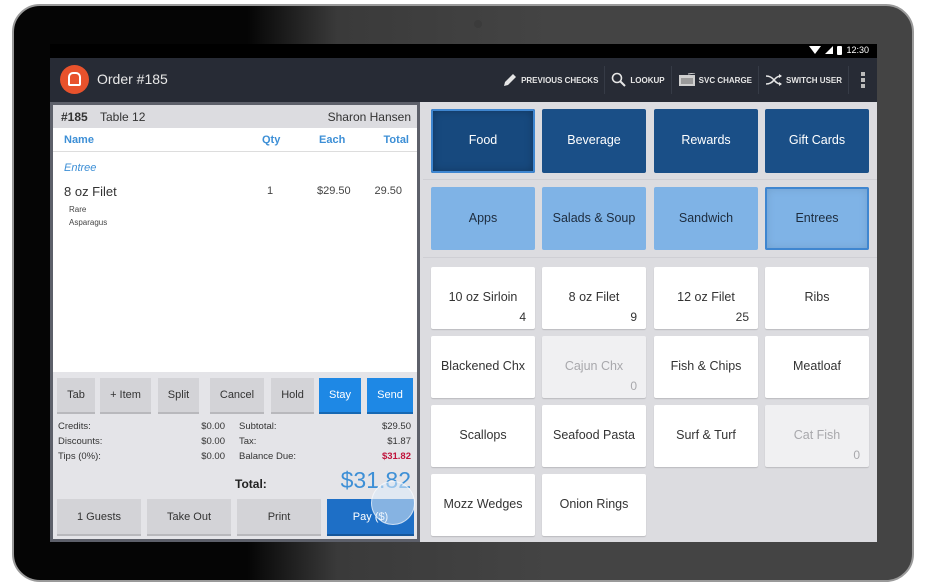  I want to click on guests-button: 1 Guests, so click(99, 517).